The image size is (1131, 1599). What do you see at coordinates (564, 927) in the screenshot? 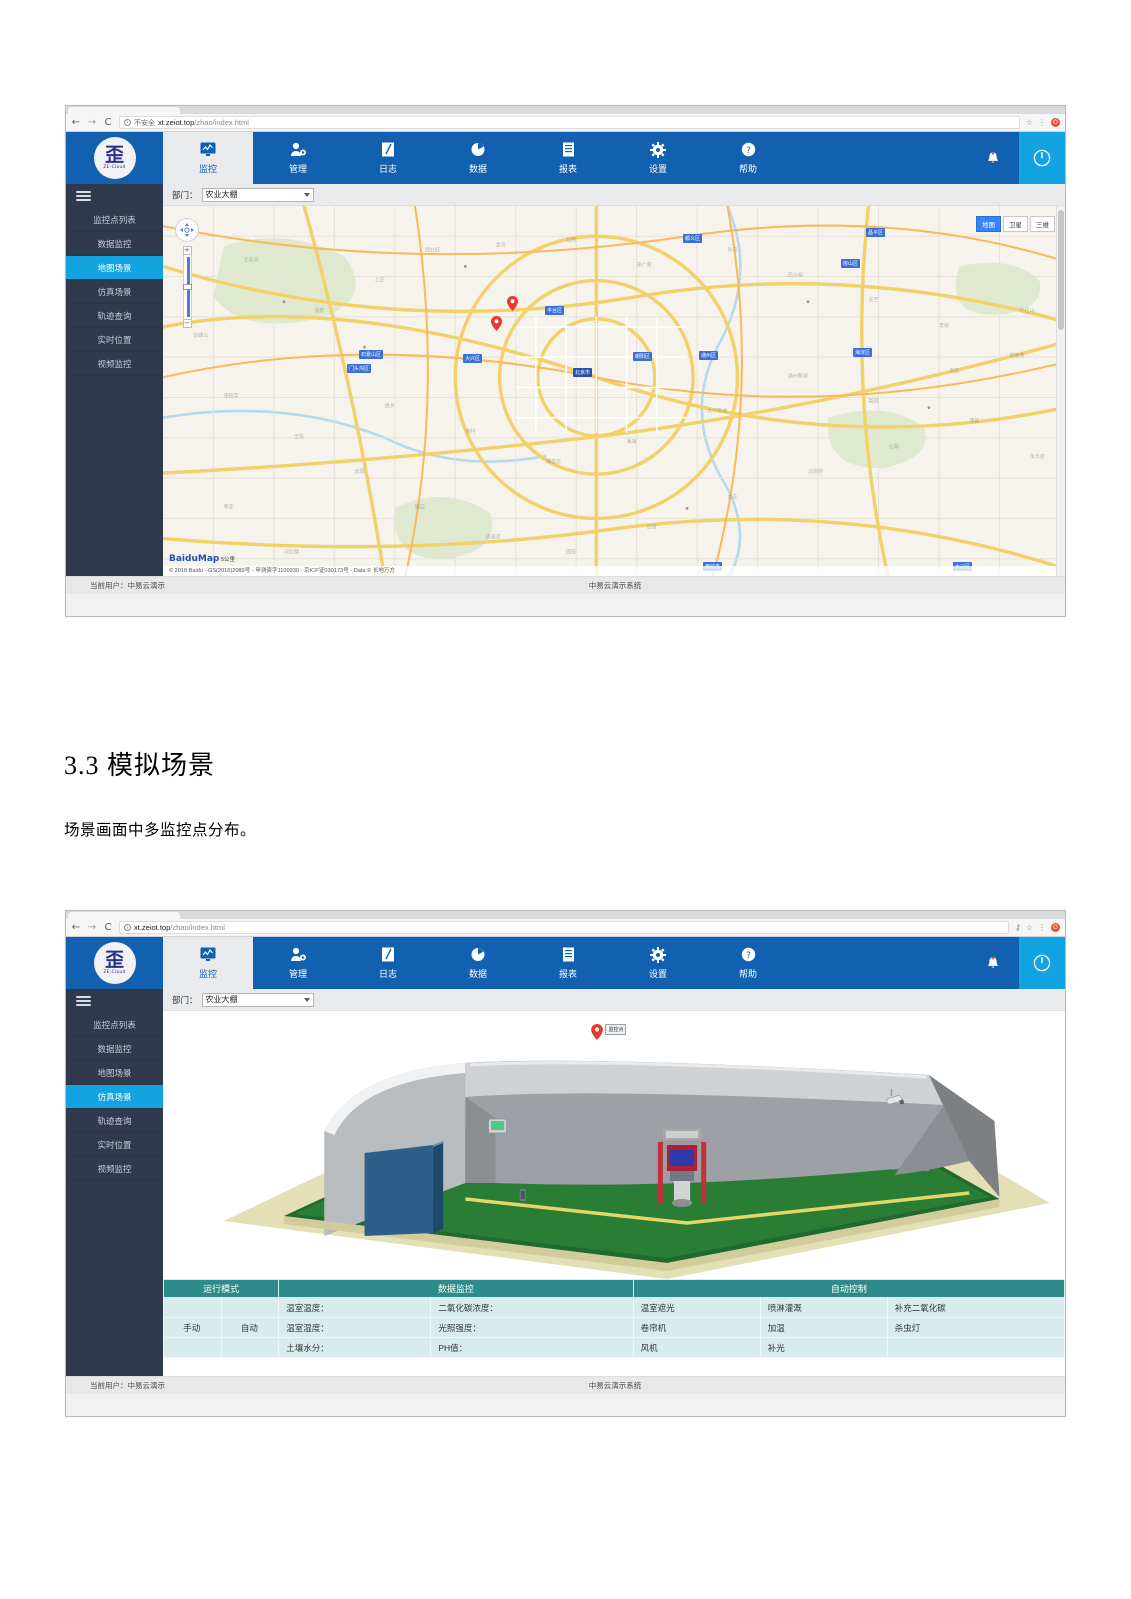
I see `url-bar: i xt.zeiot.top/zhao/index.html` at bounding box center [564, 927].